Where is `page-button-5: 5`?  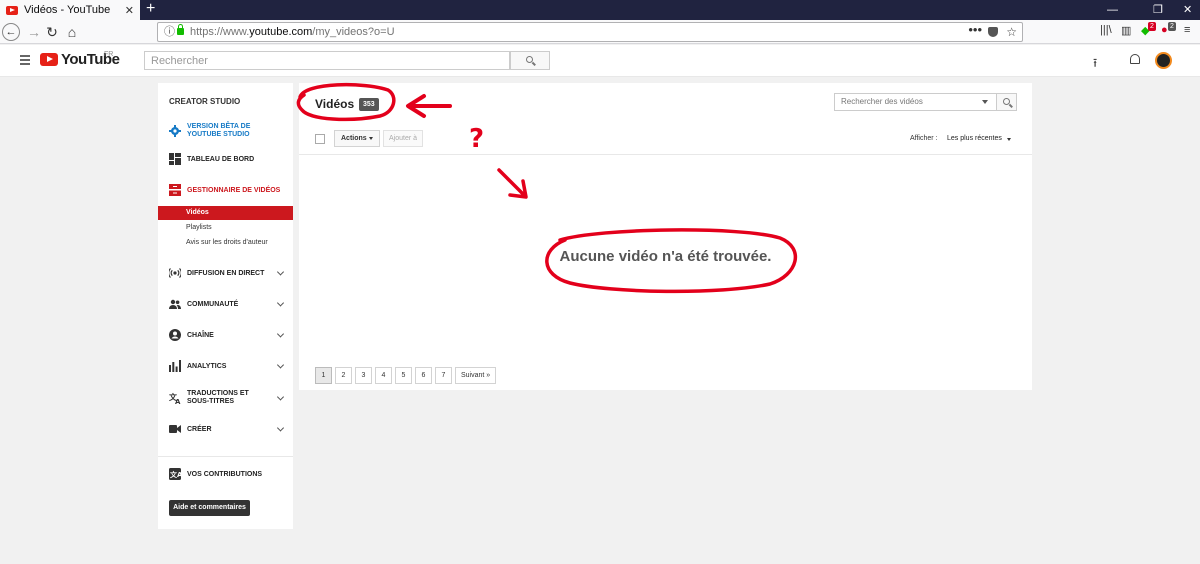 page-button-5: 5 is located at coordinates (403, 375).